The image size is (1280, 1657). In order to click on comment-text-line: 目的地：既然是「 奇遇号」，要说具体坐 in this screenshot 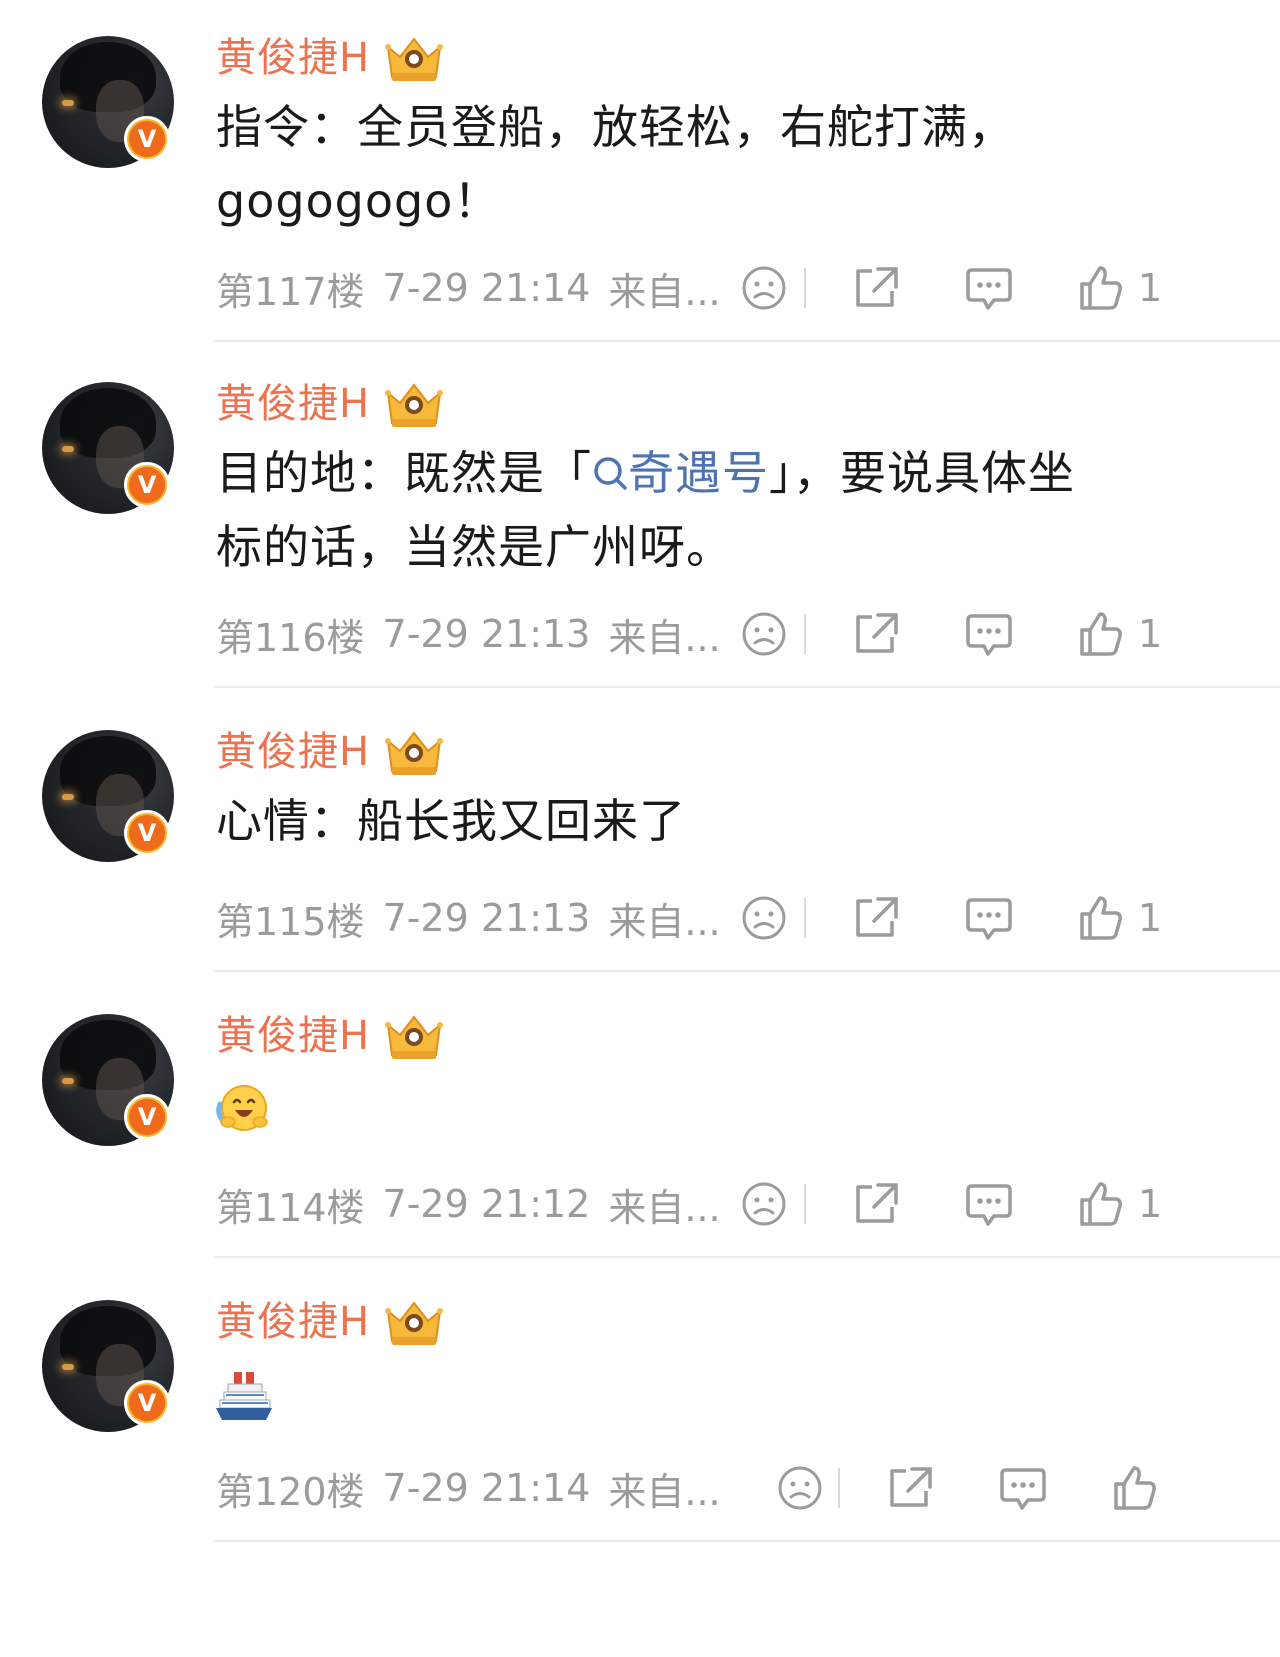, I will do `click(645, 473)`.